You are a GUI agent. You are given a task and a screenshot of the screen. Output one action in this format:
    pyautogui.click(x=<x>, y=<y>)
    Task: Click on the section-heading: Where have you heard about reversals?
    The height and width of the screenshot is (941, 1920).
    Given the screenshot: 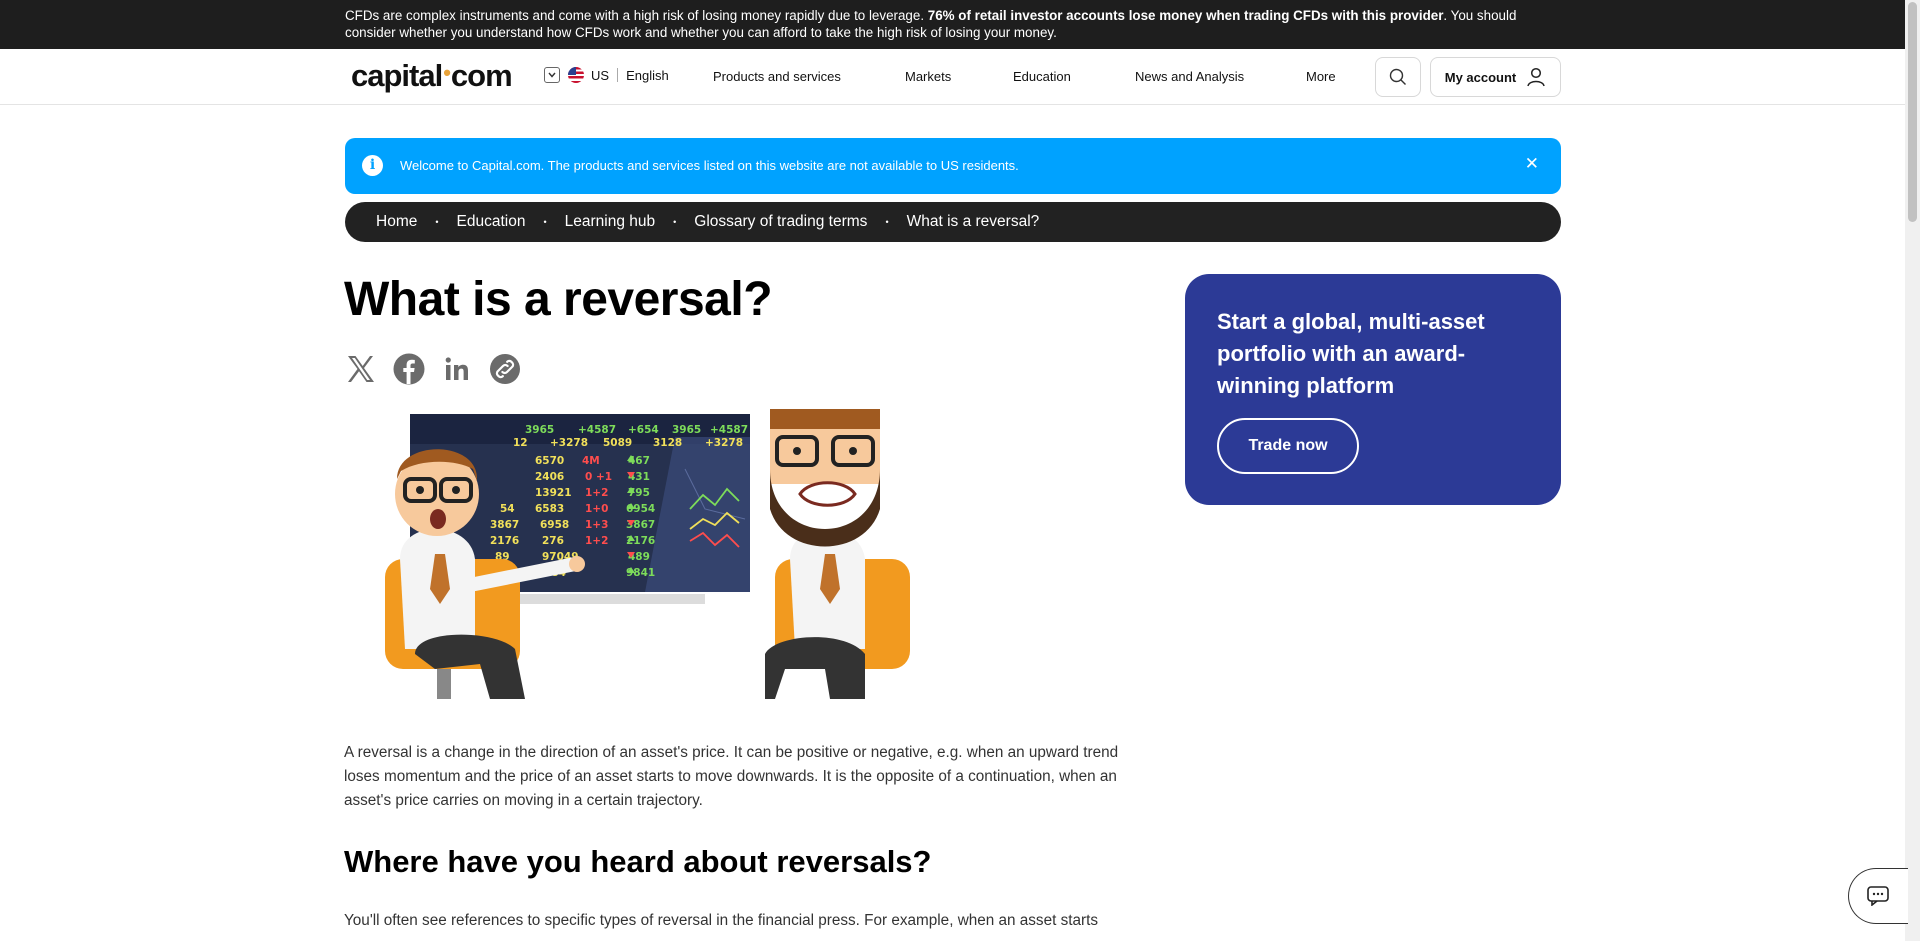 What is the action you would take?
    pyautogui.click(x=638, y=861)
    